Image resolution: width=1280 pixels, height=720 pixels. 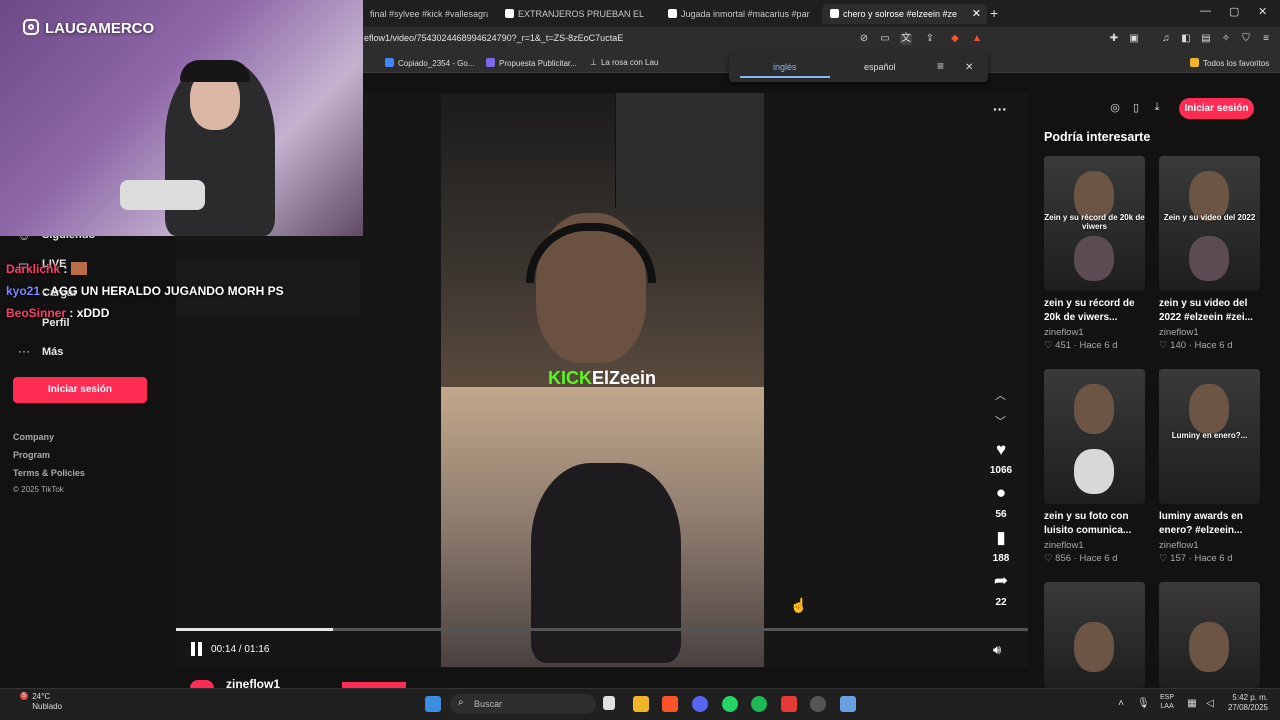 What do you see at coordinates (1247, 703) in the screenshot?
I see `system-clock: 5:42 p. m. 27/08/2025` at bounding box center [1247, 703].